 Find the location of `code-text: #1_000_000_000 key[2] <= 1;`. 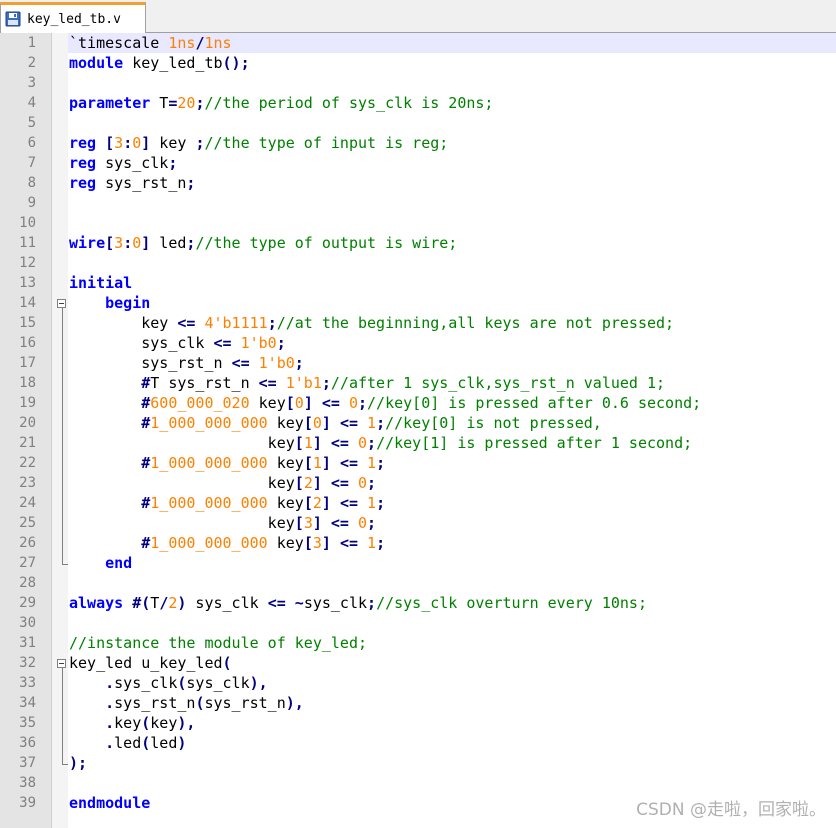

code-text: #1_000_000_000 key[2] <= 1; is located at coordinates (452, 503).